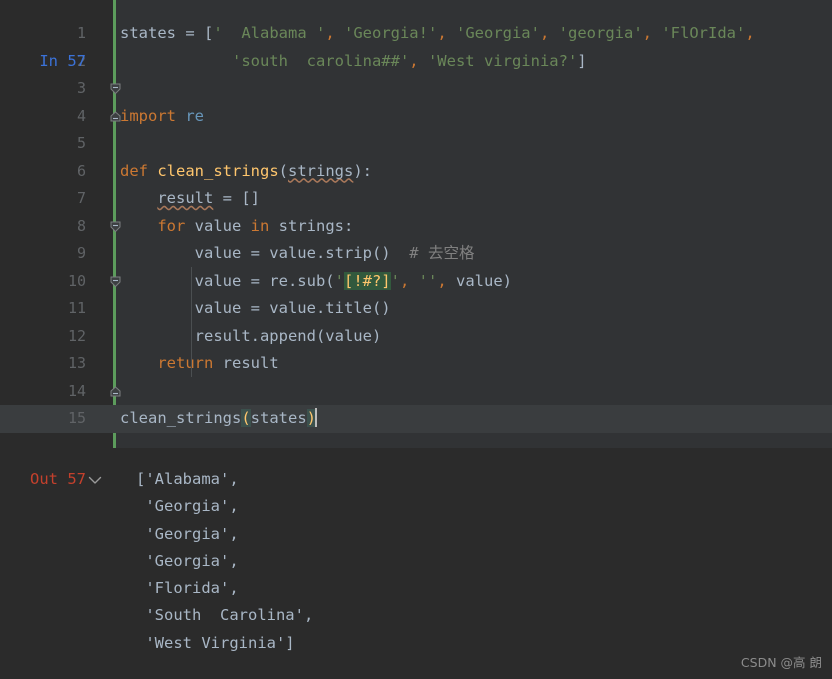  I want to click on code-line-9: 9 value = value.strip() # 去空格, so click(416, 254).